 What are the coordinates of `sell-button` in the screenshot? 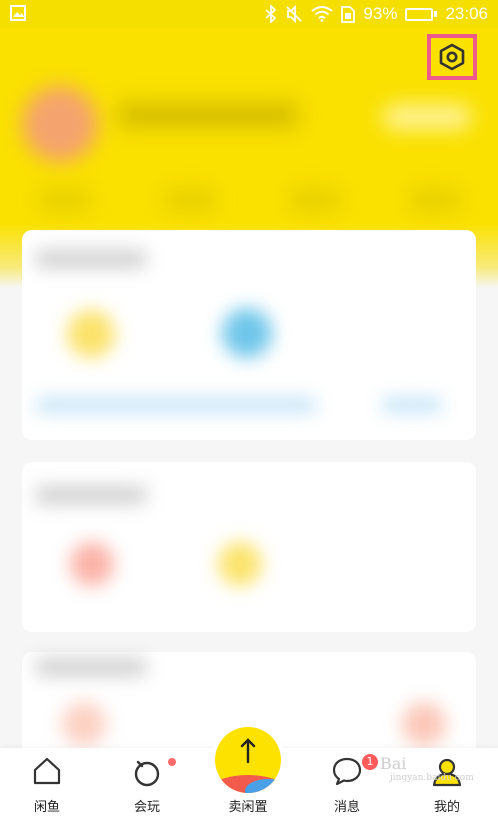 It's located at (248, 760).